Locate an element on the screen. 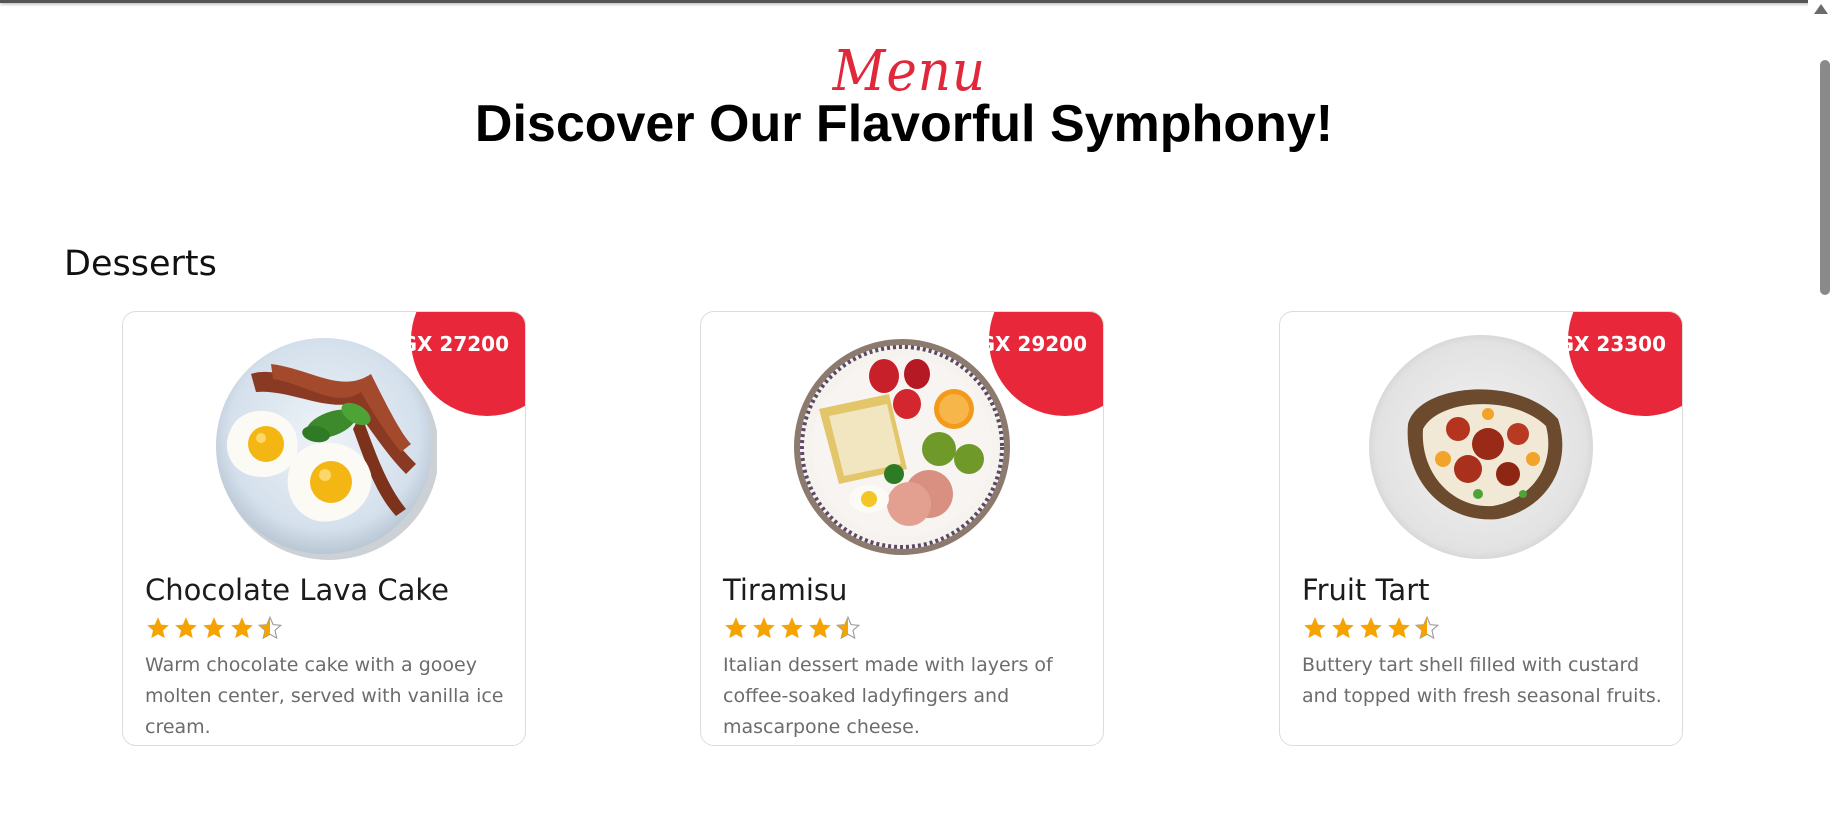  food-image-baked-potato is located at coordinates (1481, 447).